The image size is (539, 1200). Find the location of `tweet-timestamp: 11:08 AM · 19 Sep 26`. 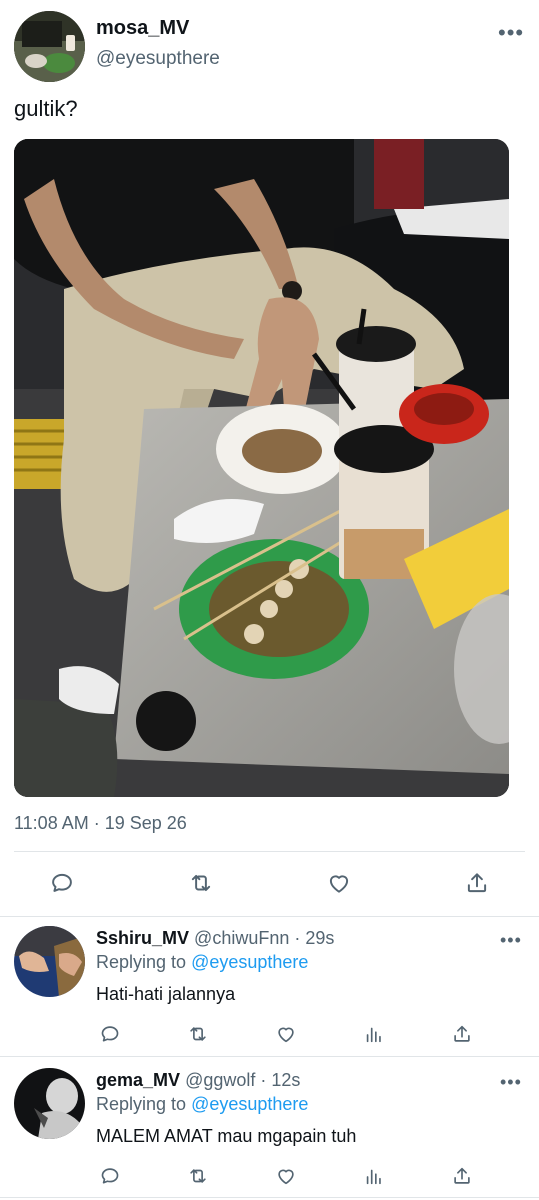

tweet-timestamp: 11:08 AM · 19 Sep 26 is located at coordinates (100, 823).